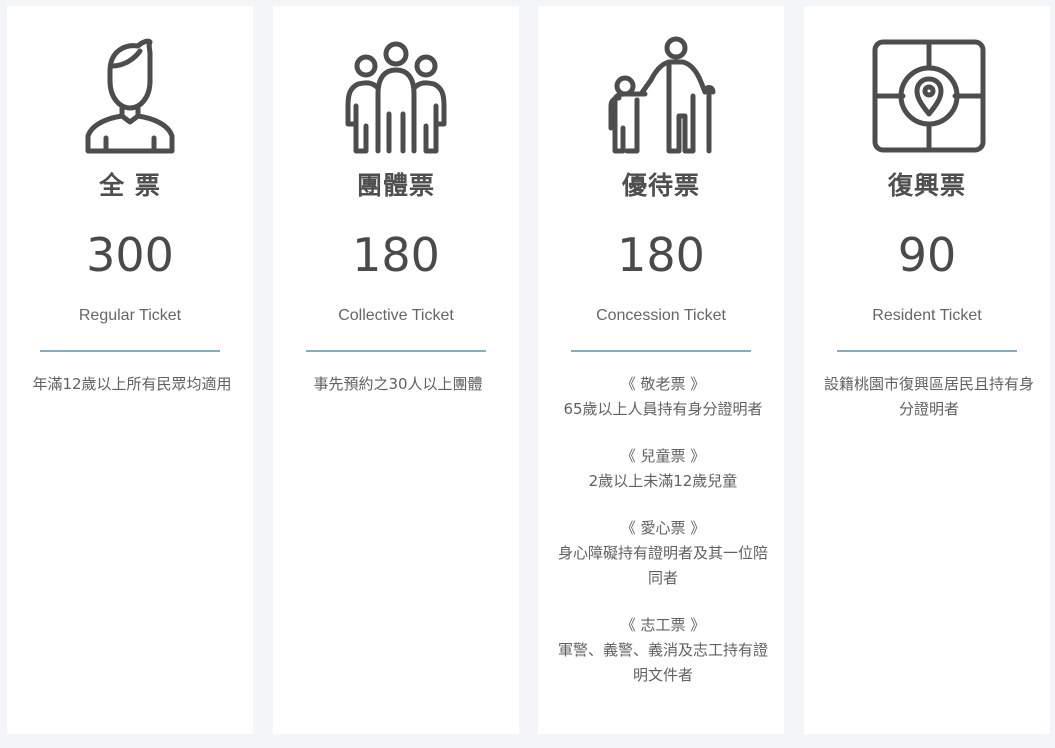 The width and height of the screenshot is (1055, 748). I want to click on concession-block-disability: 《 愛心票 》 身心障礙持有證明者及其一位陪 同者, so click(663, 553).